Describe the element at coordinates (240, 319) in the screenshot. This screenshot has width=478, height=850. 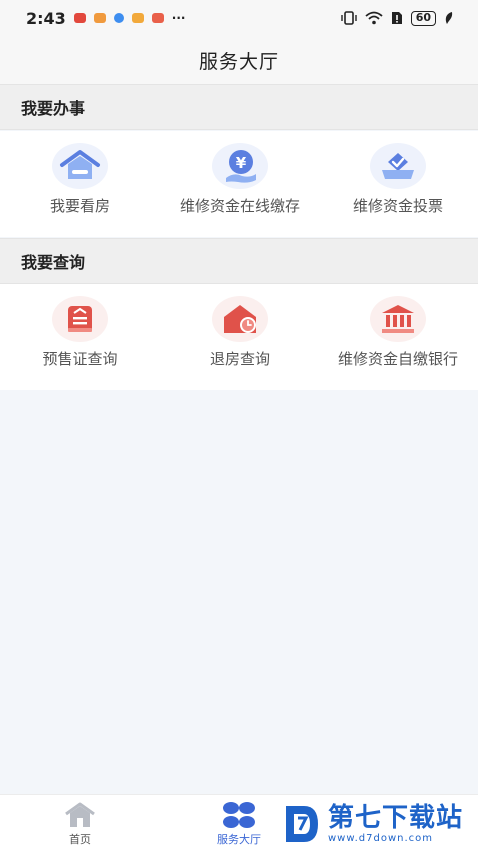
I see `house-clock-icon` at that location.